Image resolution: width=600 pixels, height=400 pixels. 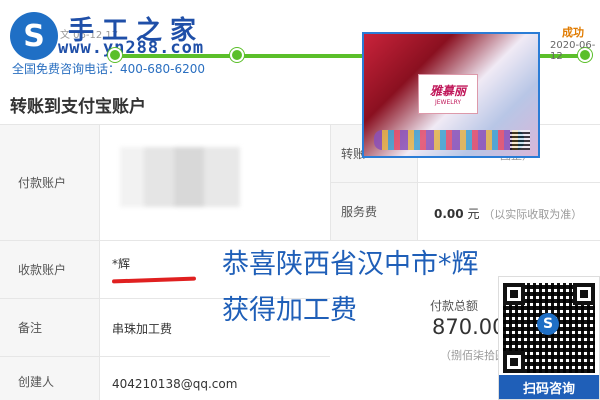 What do you see at coordinates (533, 214) in the screenshot?
I see `service-fee-note: （以实际收取为准）` at bounding box center [533, 214].